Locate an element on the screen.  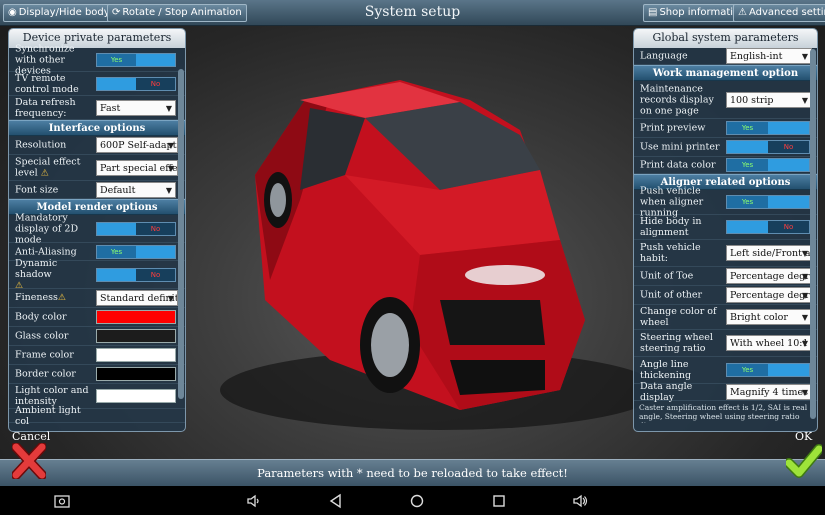
setting-row-border-color: Border color is located at coordinates (97, 374).